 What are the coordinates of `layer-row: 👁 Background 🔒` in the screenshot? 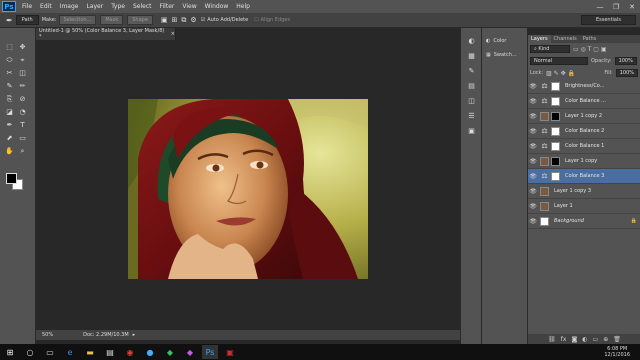 It's located at (584, 221).